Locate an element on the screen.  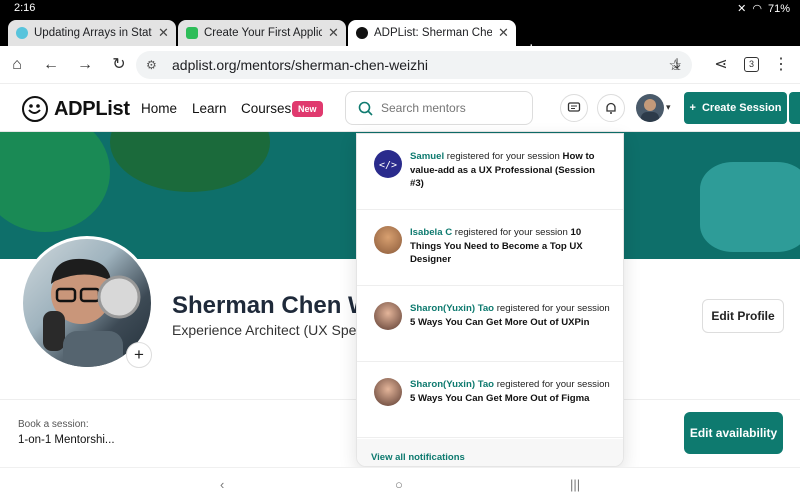
logo-text: ADPList is located at coordinates (92, 108).